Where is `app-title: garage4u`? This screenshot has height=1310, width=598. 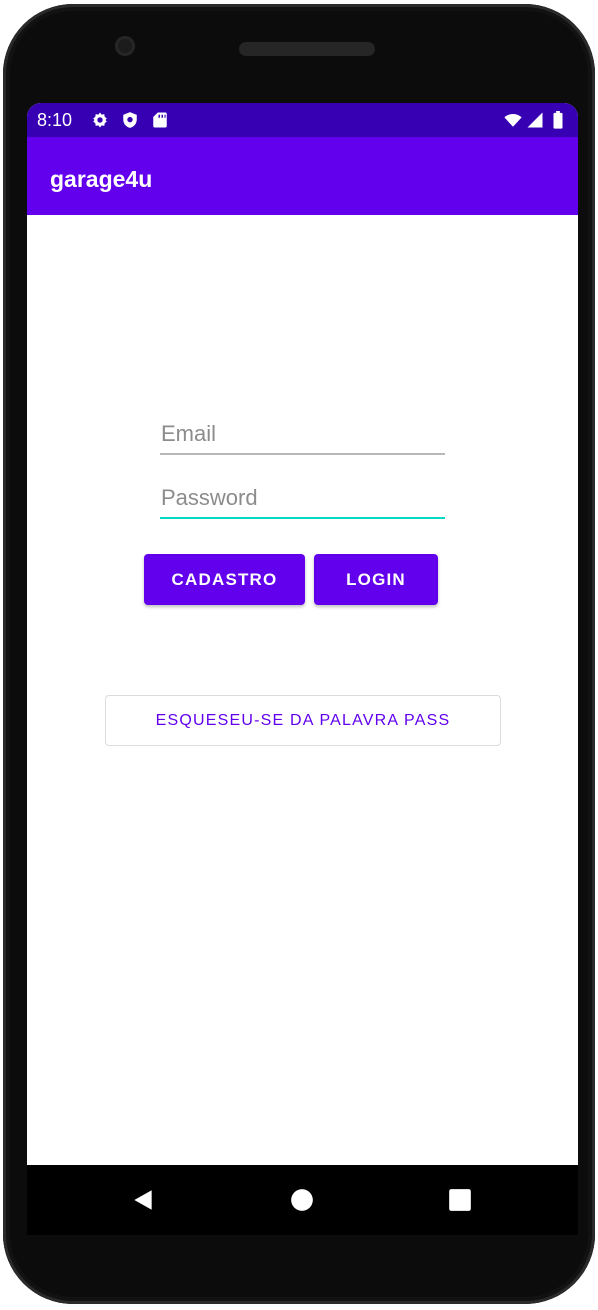 app-title: garage4u is located at coordinates (101, 179).